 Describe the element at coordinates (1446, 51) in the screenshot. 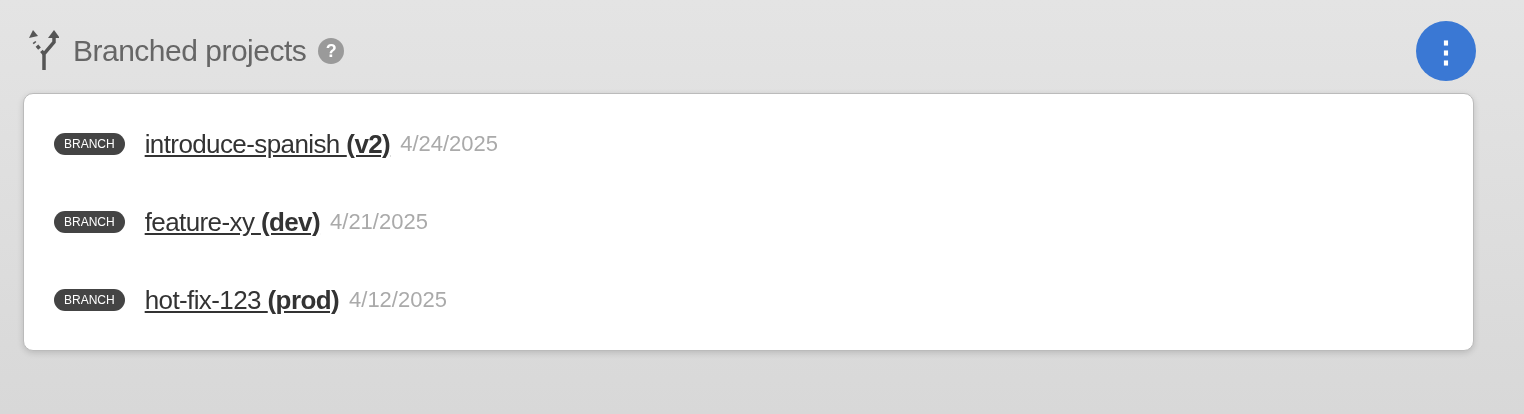

I see `more-menu-button: ⋮` at that location.